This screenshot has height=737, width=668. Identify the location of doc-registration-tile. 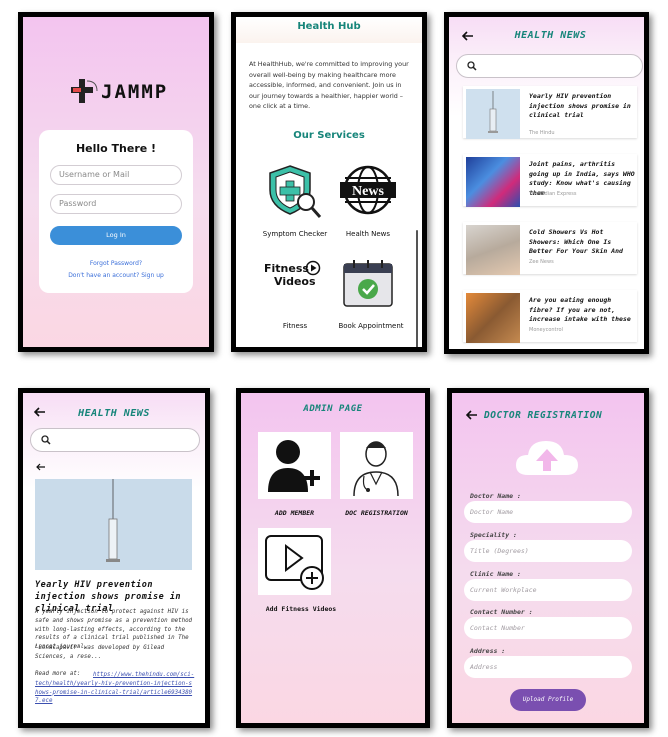
(376, 465).